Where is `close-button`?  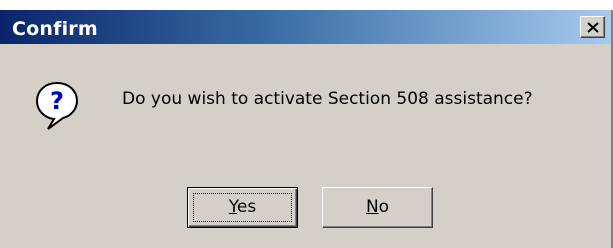
close-button is located at coordinates (592, 27).